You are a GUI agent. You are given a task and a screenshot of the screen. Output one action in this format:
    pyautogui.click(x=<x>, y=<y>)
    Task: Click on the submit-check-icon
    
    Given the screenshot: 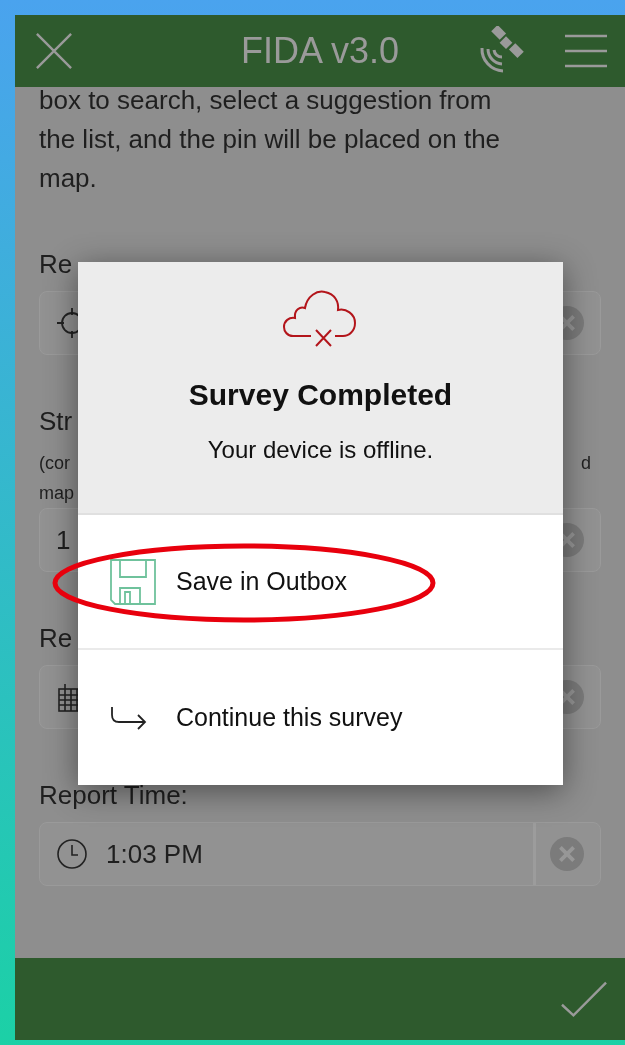 What is the action you would take?
    pyautogui.click(x=584, y=999)
    